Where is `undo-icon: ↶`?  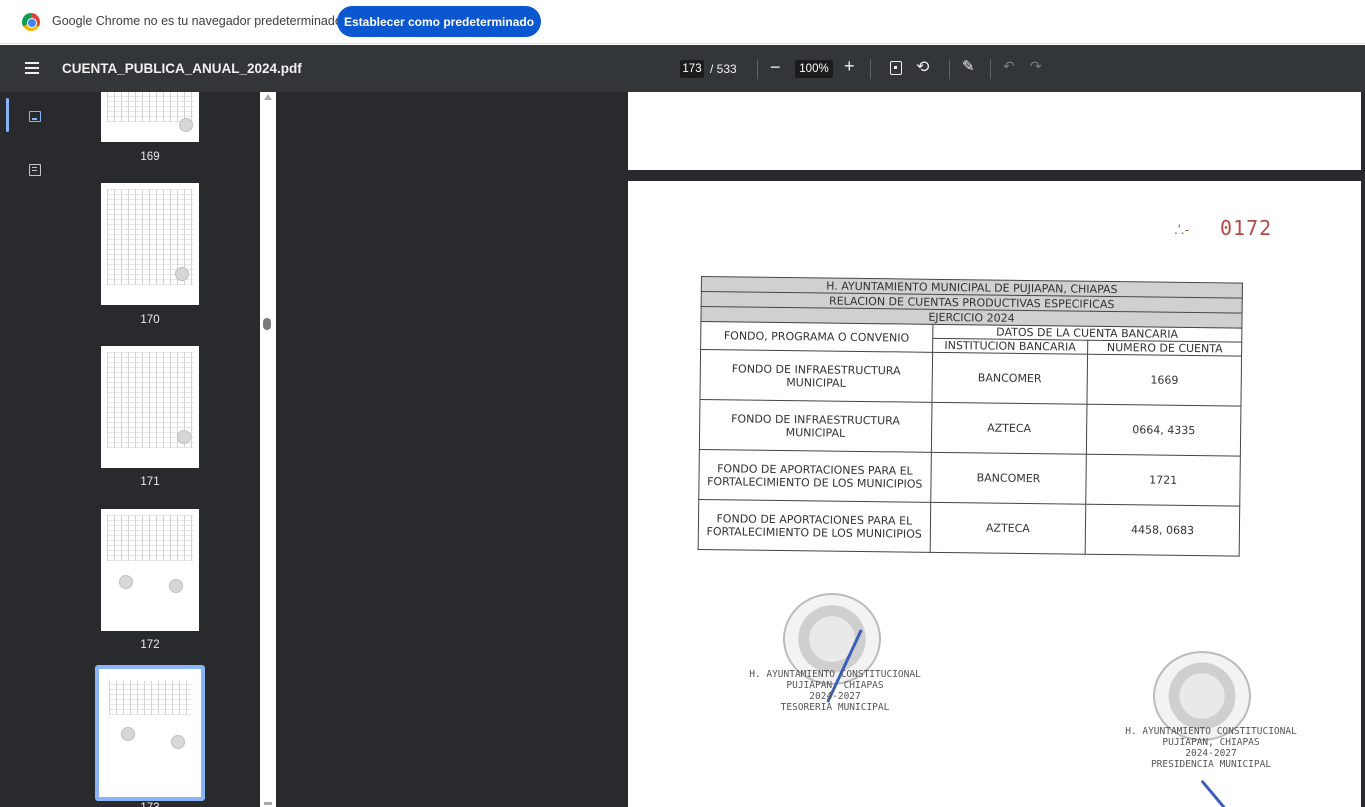
undo-icon: ↶ is located at coordinates (1009, 66).